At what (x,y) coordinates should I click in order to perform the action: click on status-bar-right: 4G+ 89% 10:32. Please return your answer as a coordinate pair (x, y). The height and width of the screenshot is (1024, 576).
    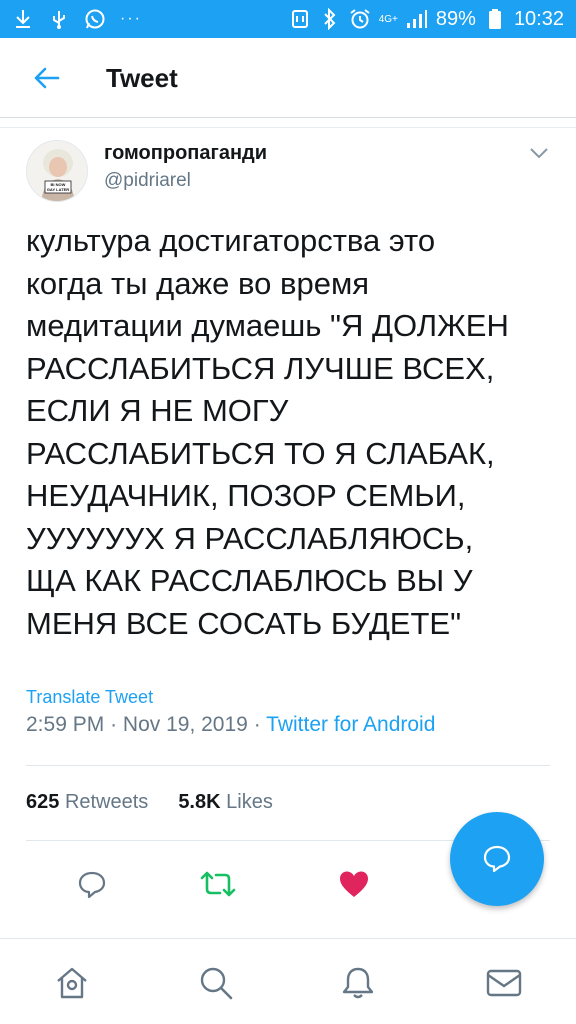
    Looking at the image, I should click on (426, 19).